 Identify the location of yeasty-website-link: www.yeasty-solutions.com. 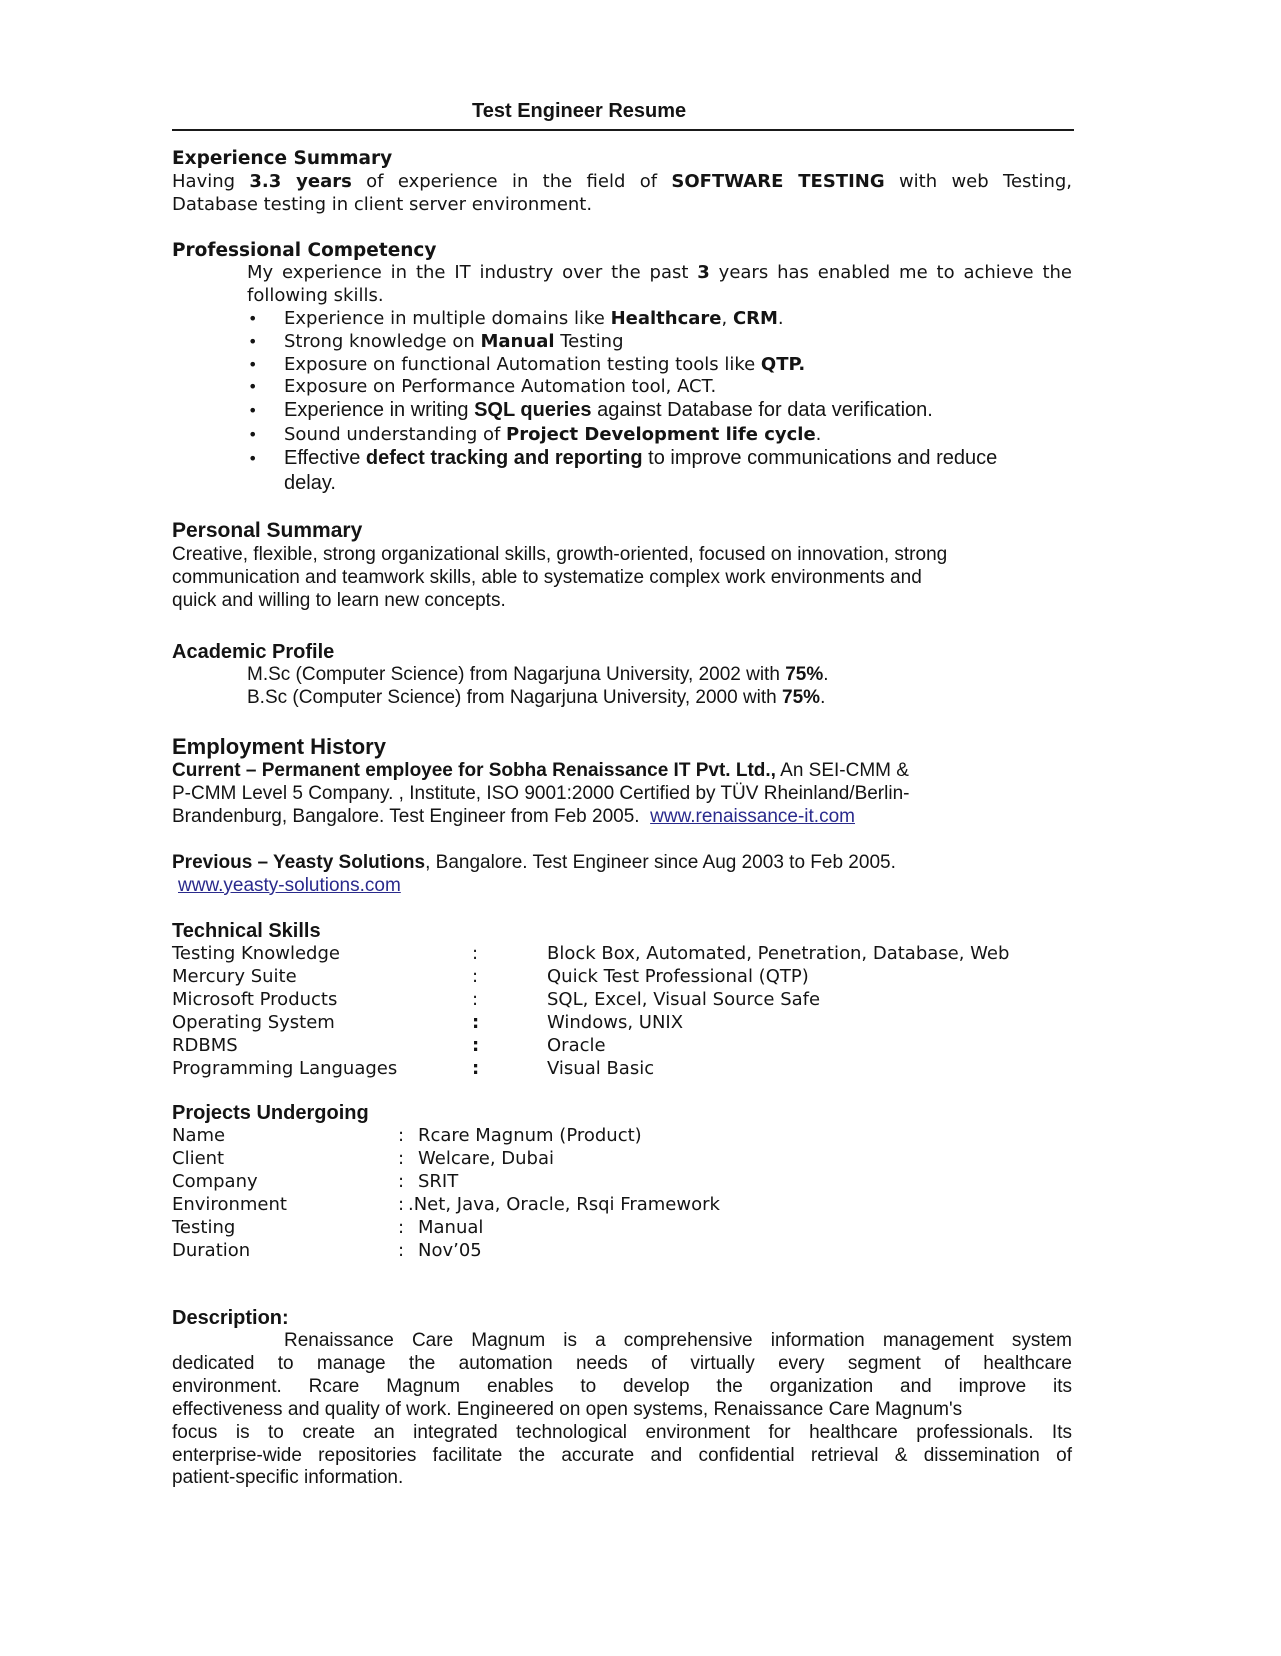
(289, 885).